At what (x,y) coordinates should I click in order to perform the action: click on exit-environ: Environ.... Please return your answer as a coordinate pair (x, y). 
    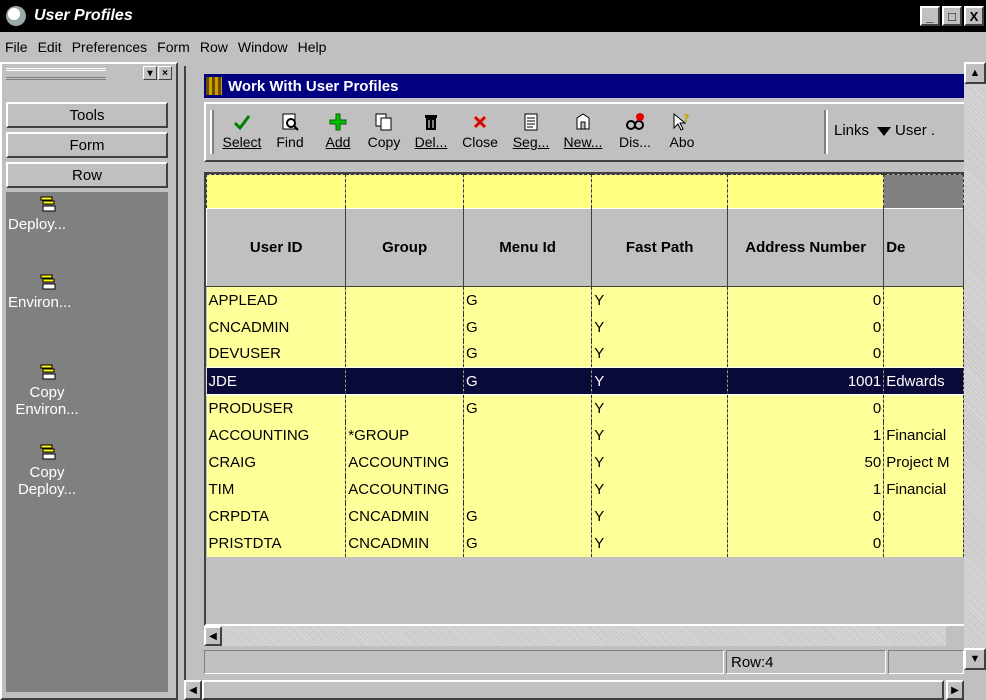
    Looking at the image, I should click on (87, 292).